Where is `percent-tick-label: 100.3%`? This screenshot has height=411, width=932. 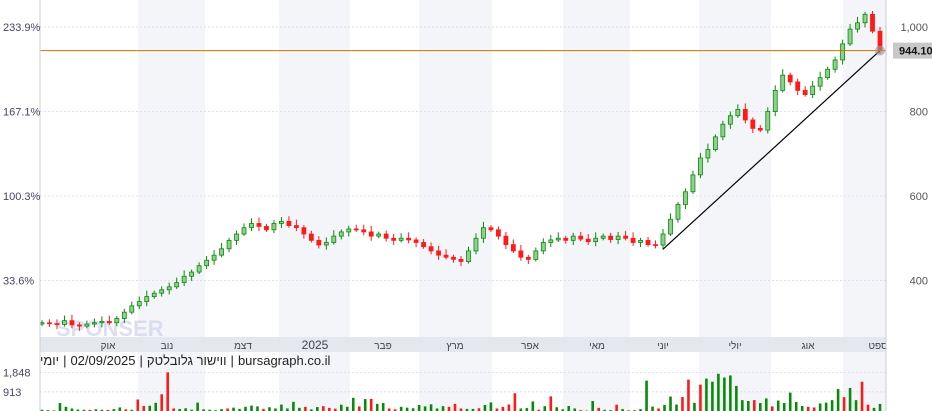 percent-tick-label: 100.3% is located at coordinates (22, 197).